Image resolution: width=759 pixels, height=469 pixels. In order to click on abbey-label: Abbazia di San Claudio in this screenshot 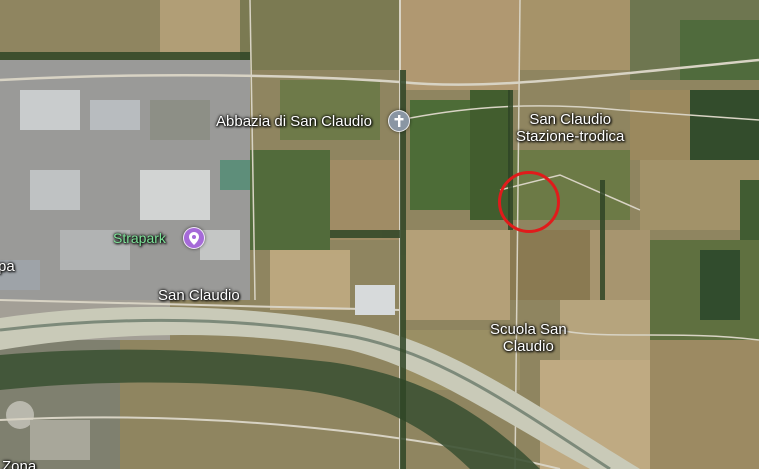, I will do `click(294, 121)`.